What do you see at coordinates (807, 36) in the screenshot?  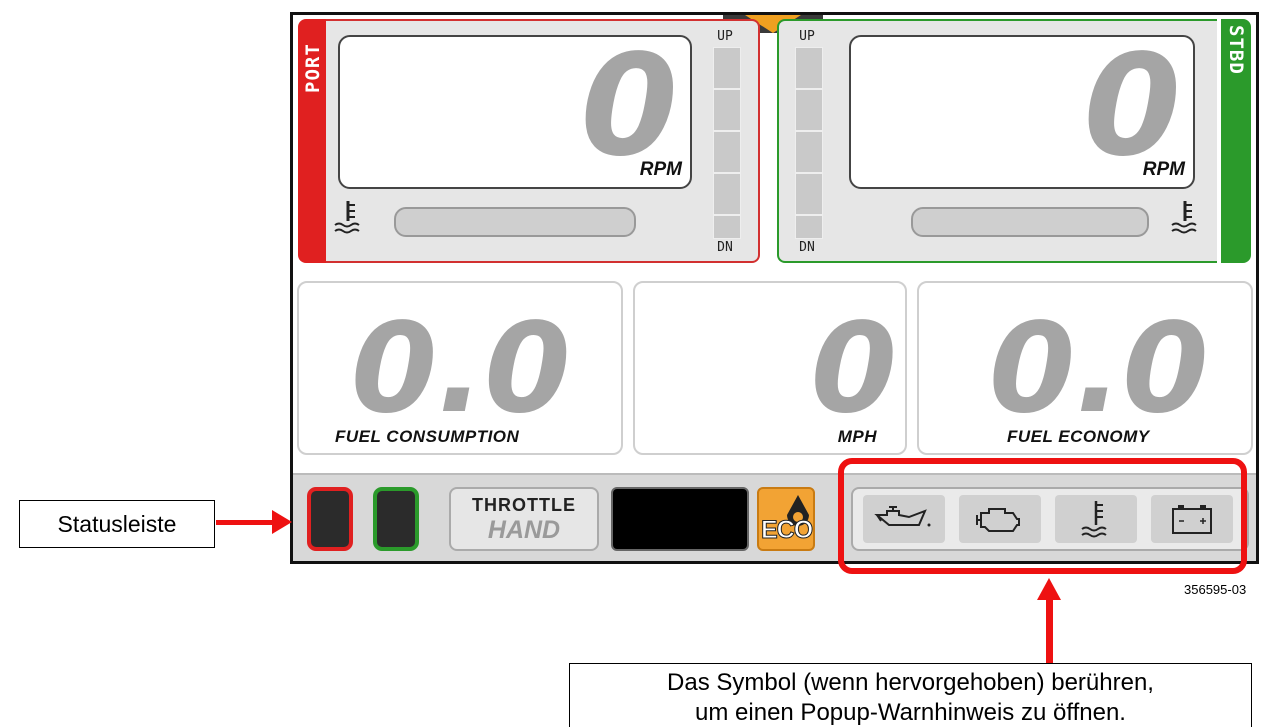 I see `stbd-trim-up-label: UP` at bounding box center [807, 36].